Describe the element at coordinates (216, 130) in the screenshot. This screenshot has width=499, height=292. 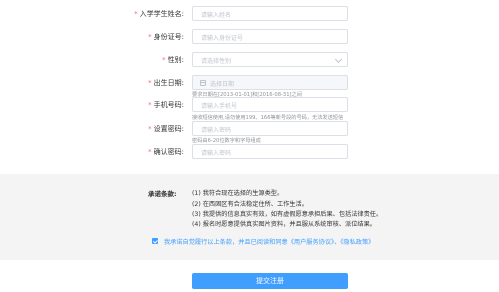
I see `password-placeholder: 请输入密码` at that location.